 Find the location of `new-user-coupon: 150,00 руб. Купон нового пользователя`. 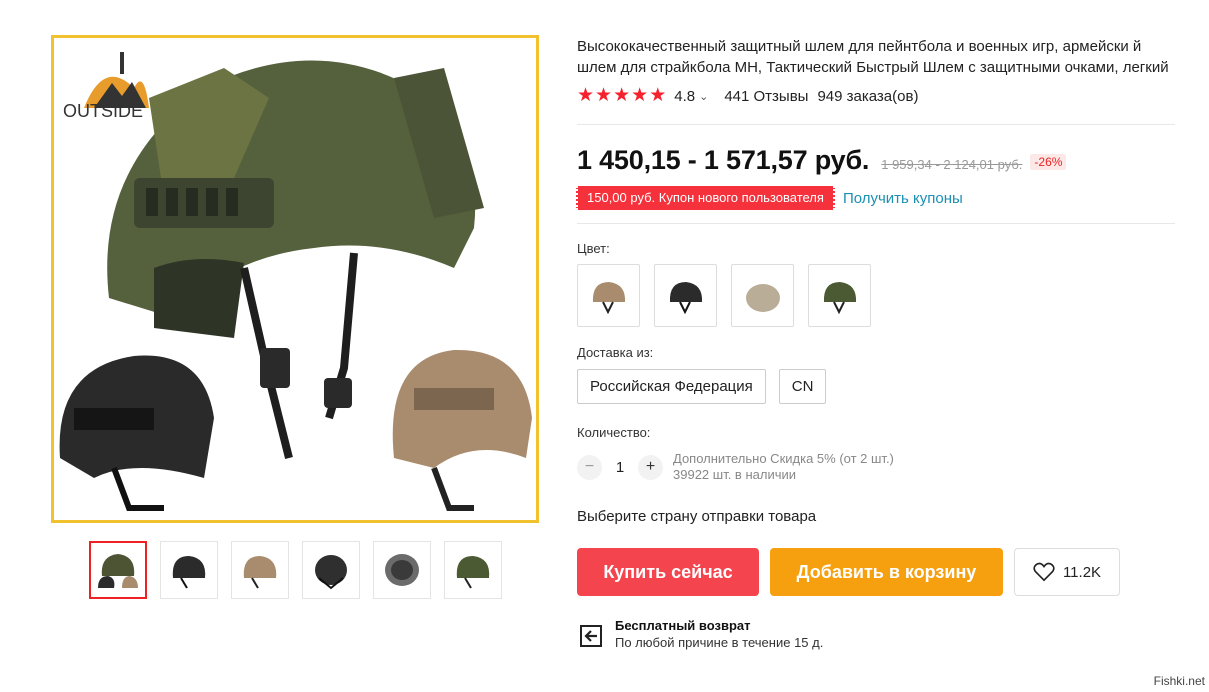

new-user-coupon: 150,00 руб. Купон нового пользователя is located at coordinates (705, 198).